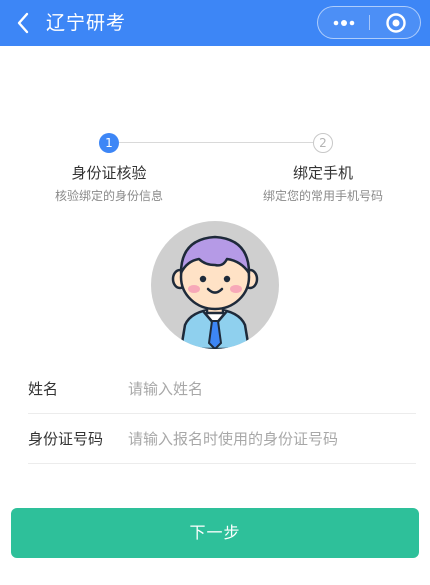 The height and width of the screenshot is (585, 430). I want to click on name-input, so click(270, 389).